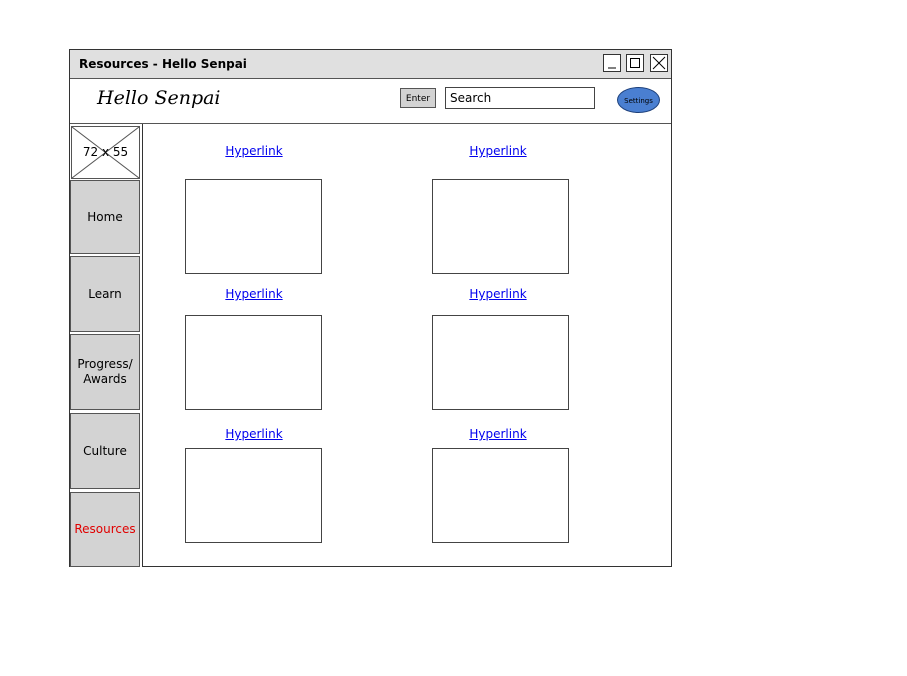  What do you see at coordinates (163, 64) in the screenshot?
I see `window-title: Resources - Hello Senpai` at bounding box center [163, 64].